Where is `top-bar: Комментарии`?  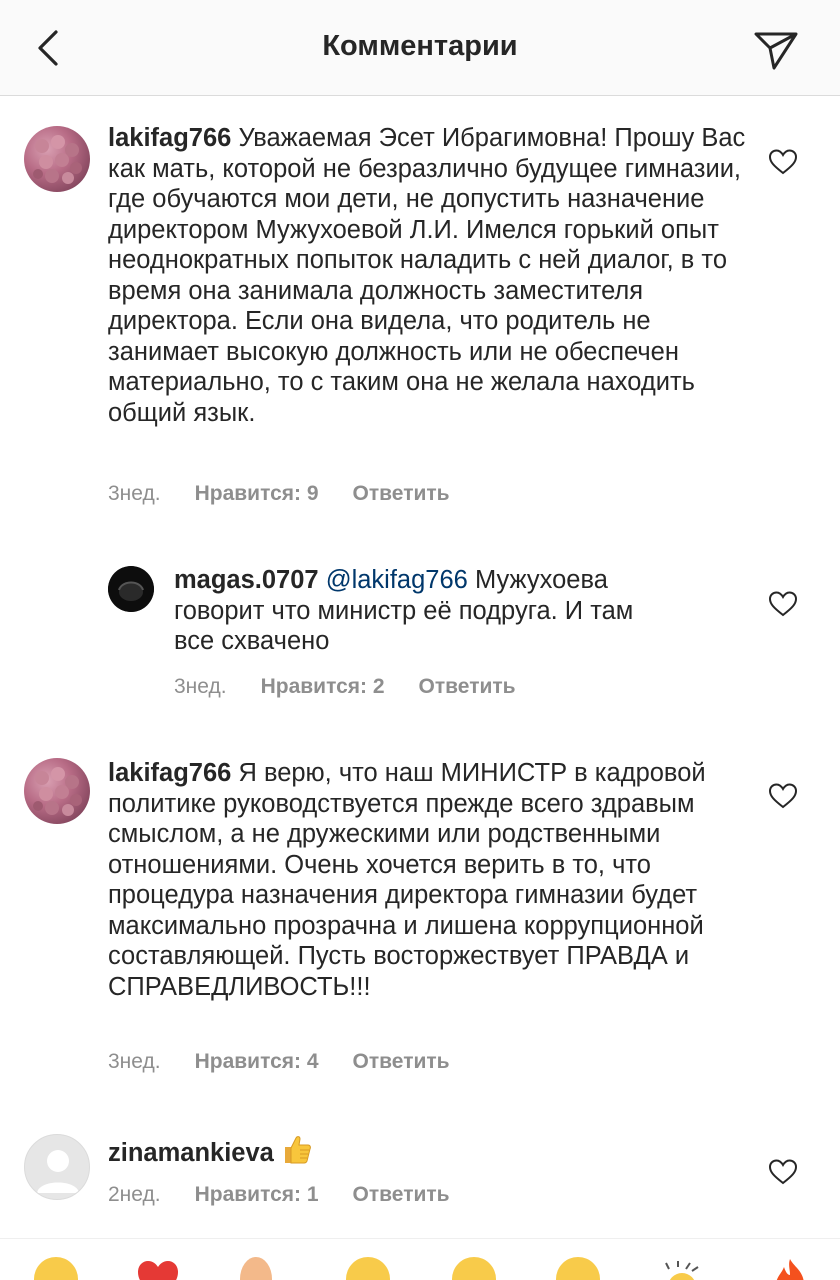
top-bar: Комментарии is located at coordinates (420, 48).